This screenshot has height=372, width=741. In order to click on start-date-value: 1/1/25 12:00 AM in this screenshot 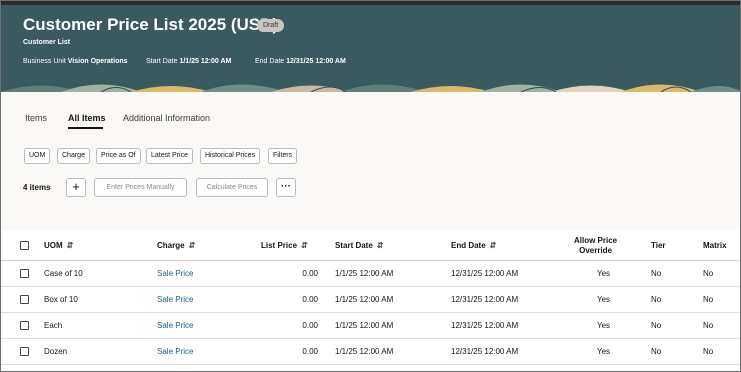, I will do `click(205, 61)`.